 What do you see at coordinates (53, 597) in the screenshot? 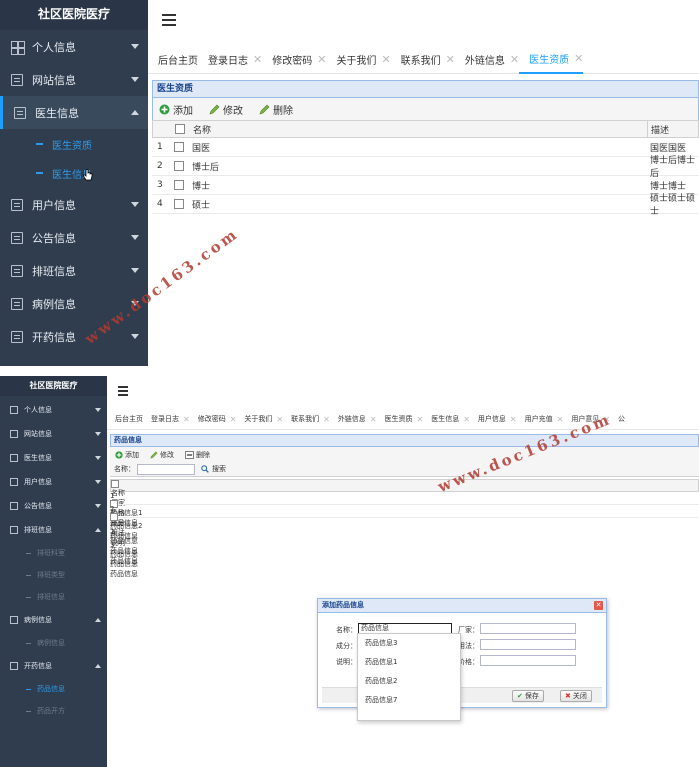
I see `submenu-schedule-info: 排班信息` at bounding box center [53, 597].